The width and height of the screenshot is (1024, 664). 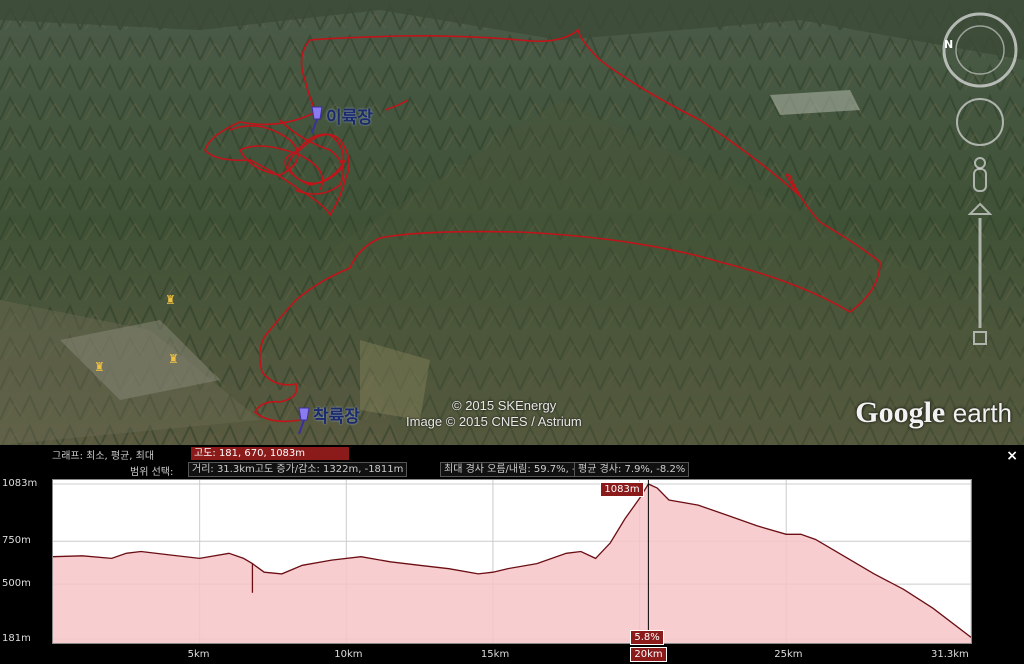 What do you see at coordinates (900, 412) in the screenshot?
I see `logo-google-text: Google` at bounding box center [900, 412].